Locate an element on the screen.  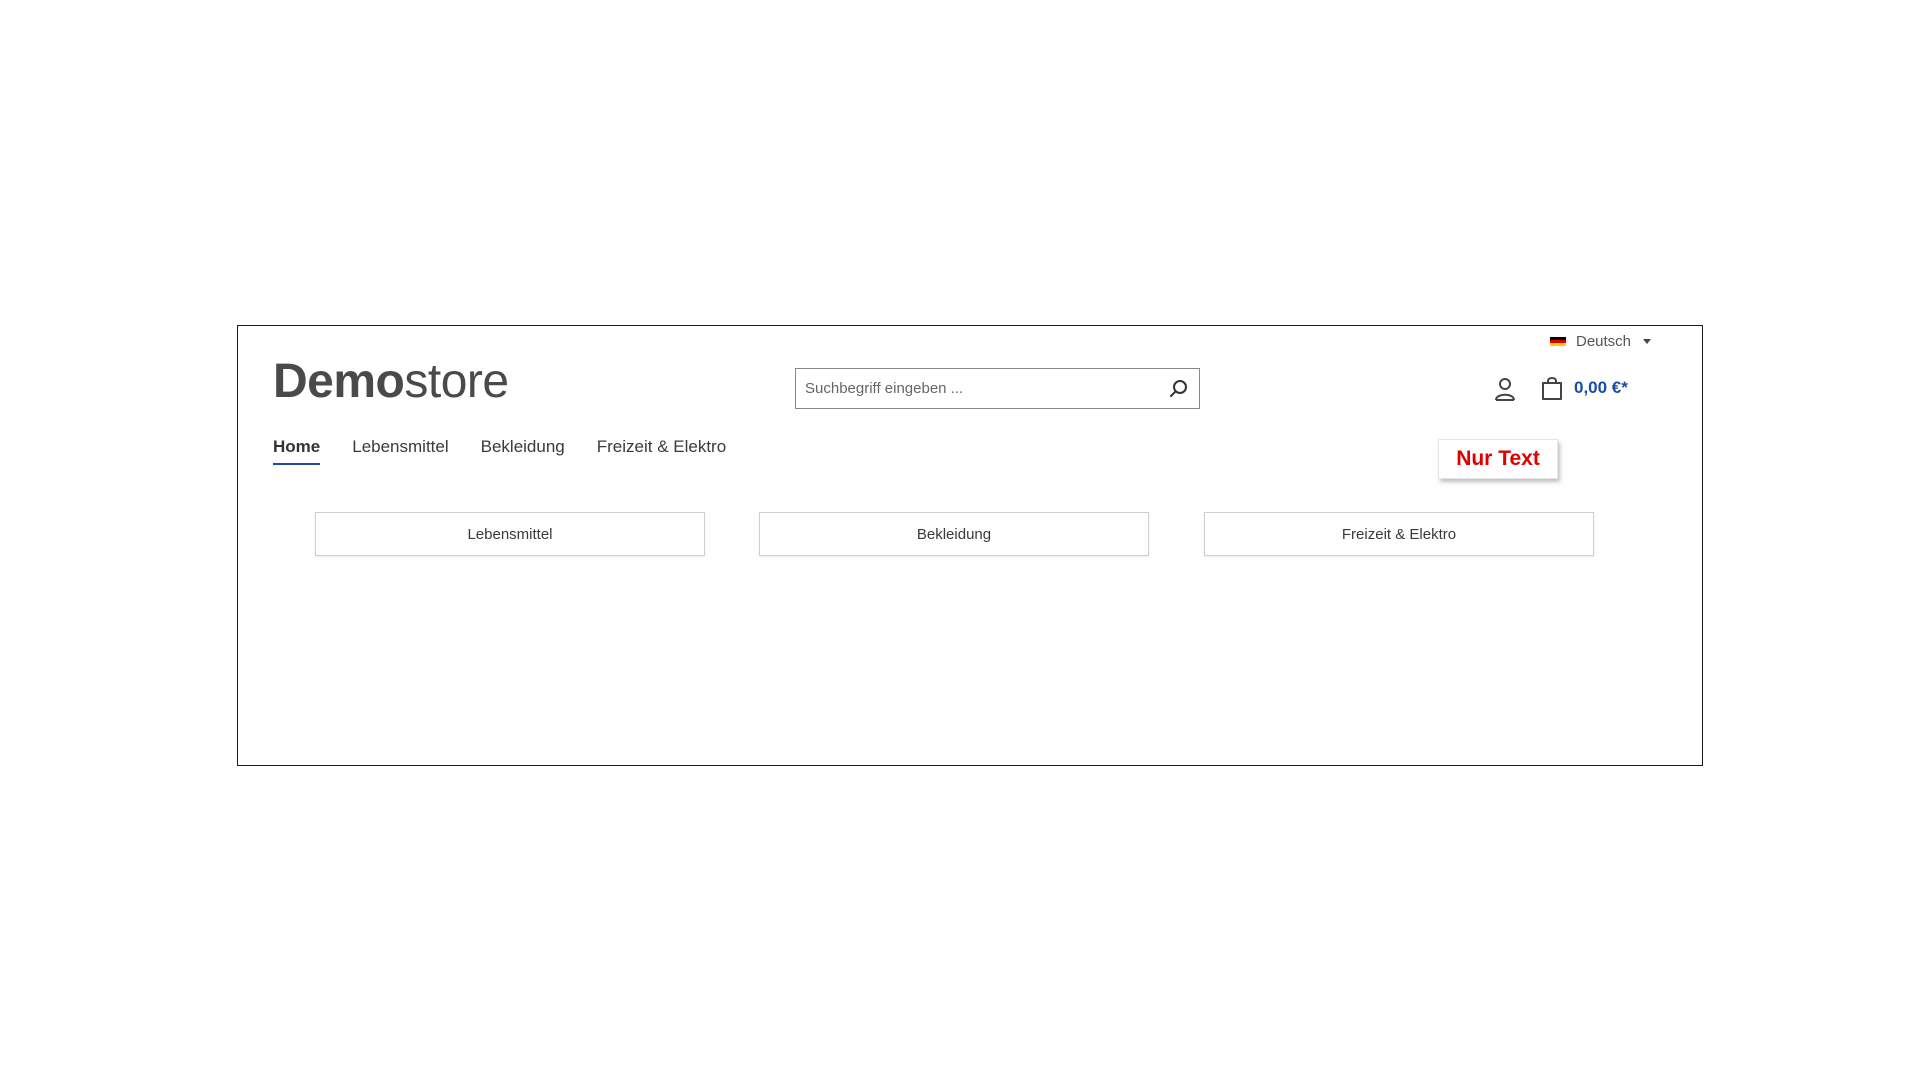
language-label: Deutsch is located at coordinates (1604, 341).